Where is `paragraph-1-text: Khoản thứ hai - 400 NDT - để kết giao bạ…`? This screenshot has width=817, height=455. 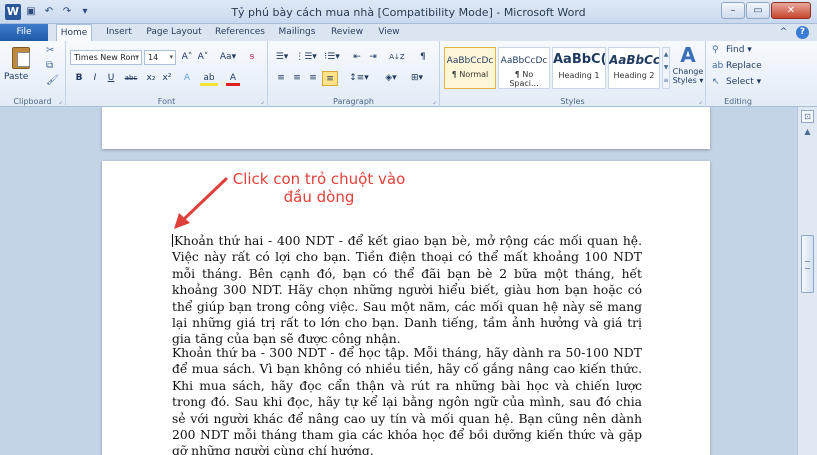
paragraph-1-text: Khoản thứ hai - 400 NDT - để kết giao bạ… is located at coordinates (407, 290).